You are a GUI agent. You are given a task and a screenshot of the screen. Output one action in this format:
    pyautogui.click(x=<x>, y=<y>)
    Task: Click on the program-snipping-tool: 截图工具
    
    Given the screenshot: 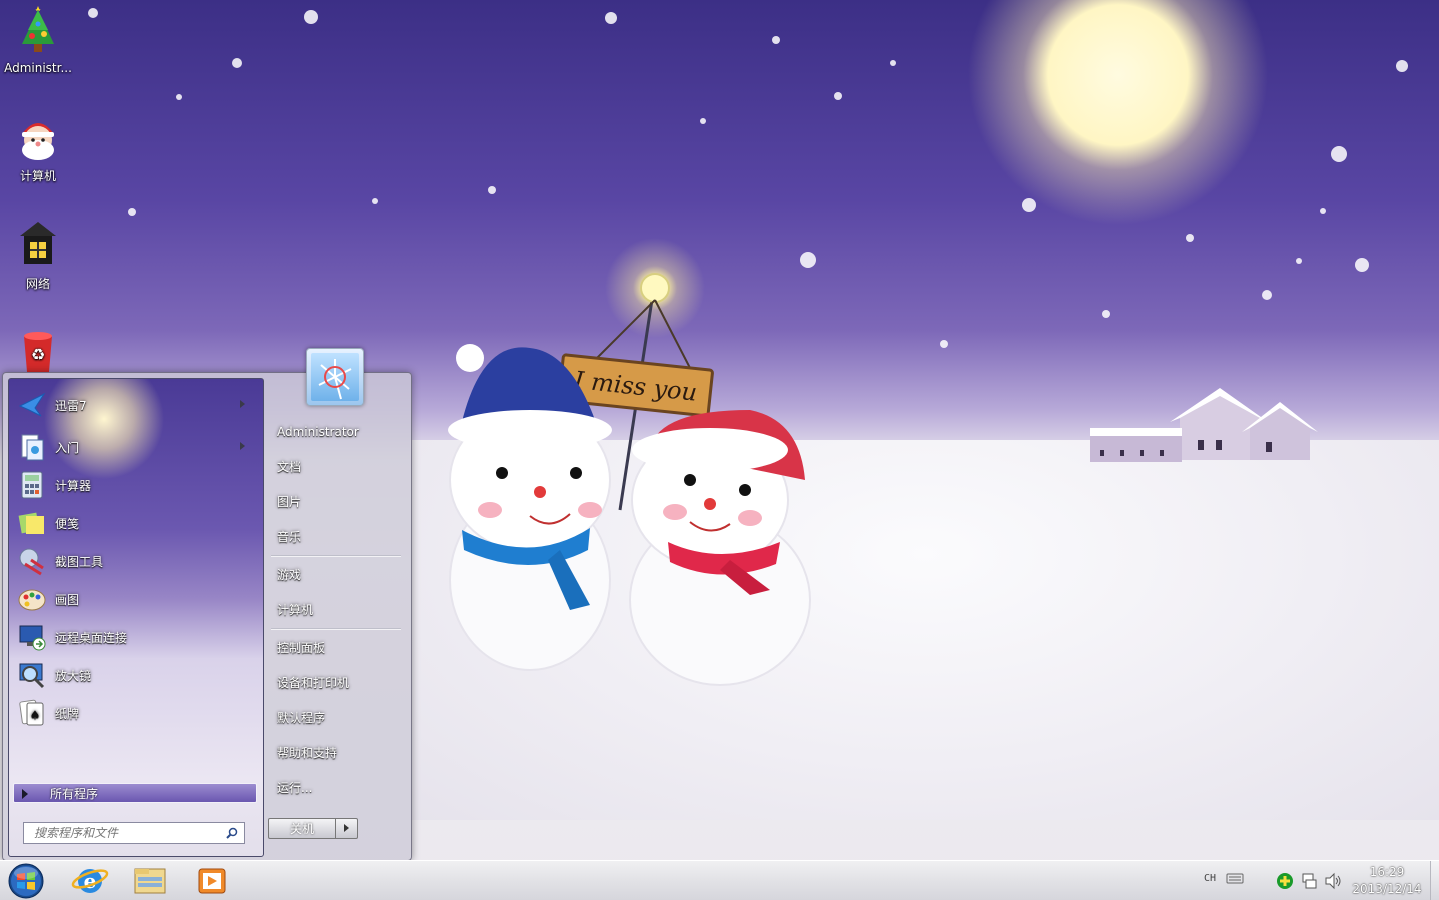 What is the action you would take?
    pyautogui.click(x=136, y=561)
    